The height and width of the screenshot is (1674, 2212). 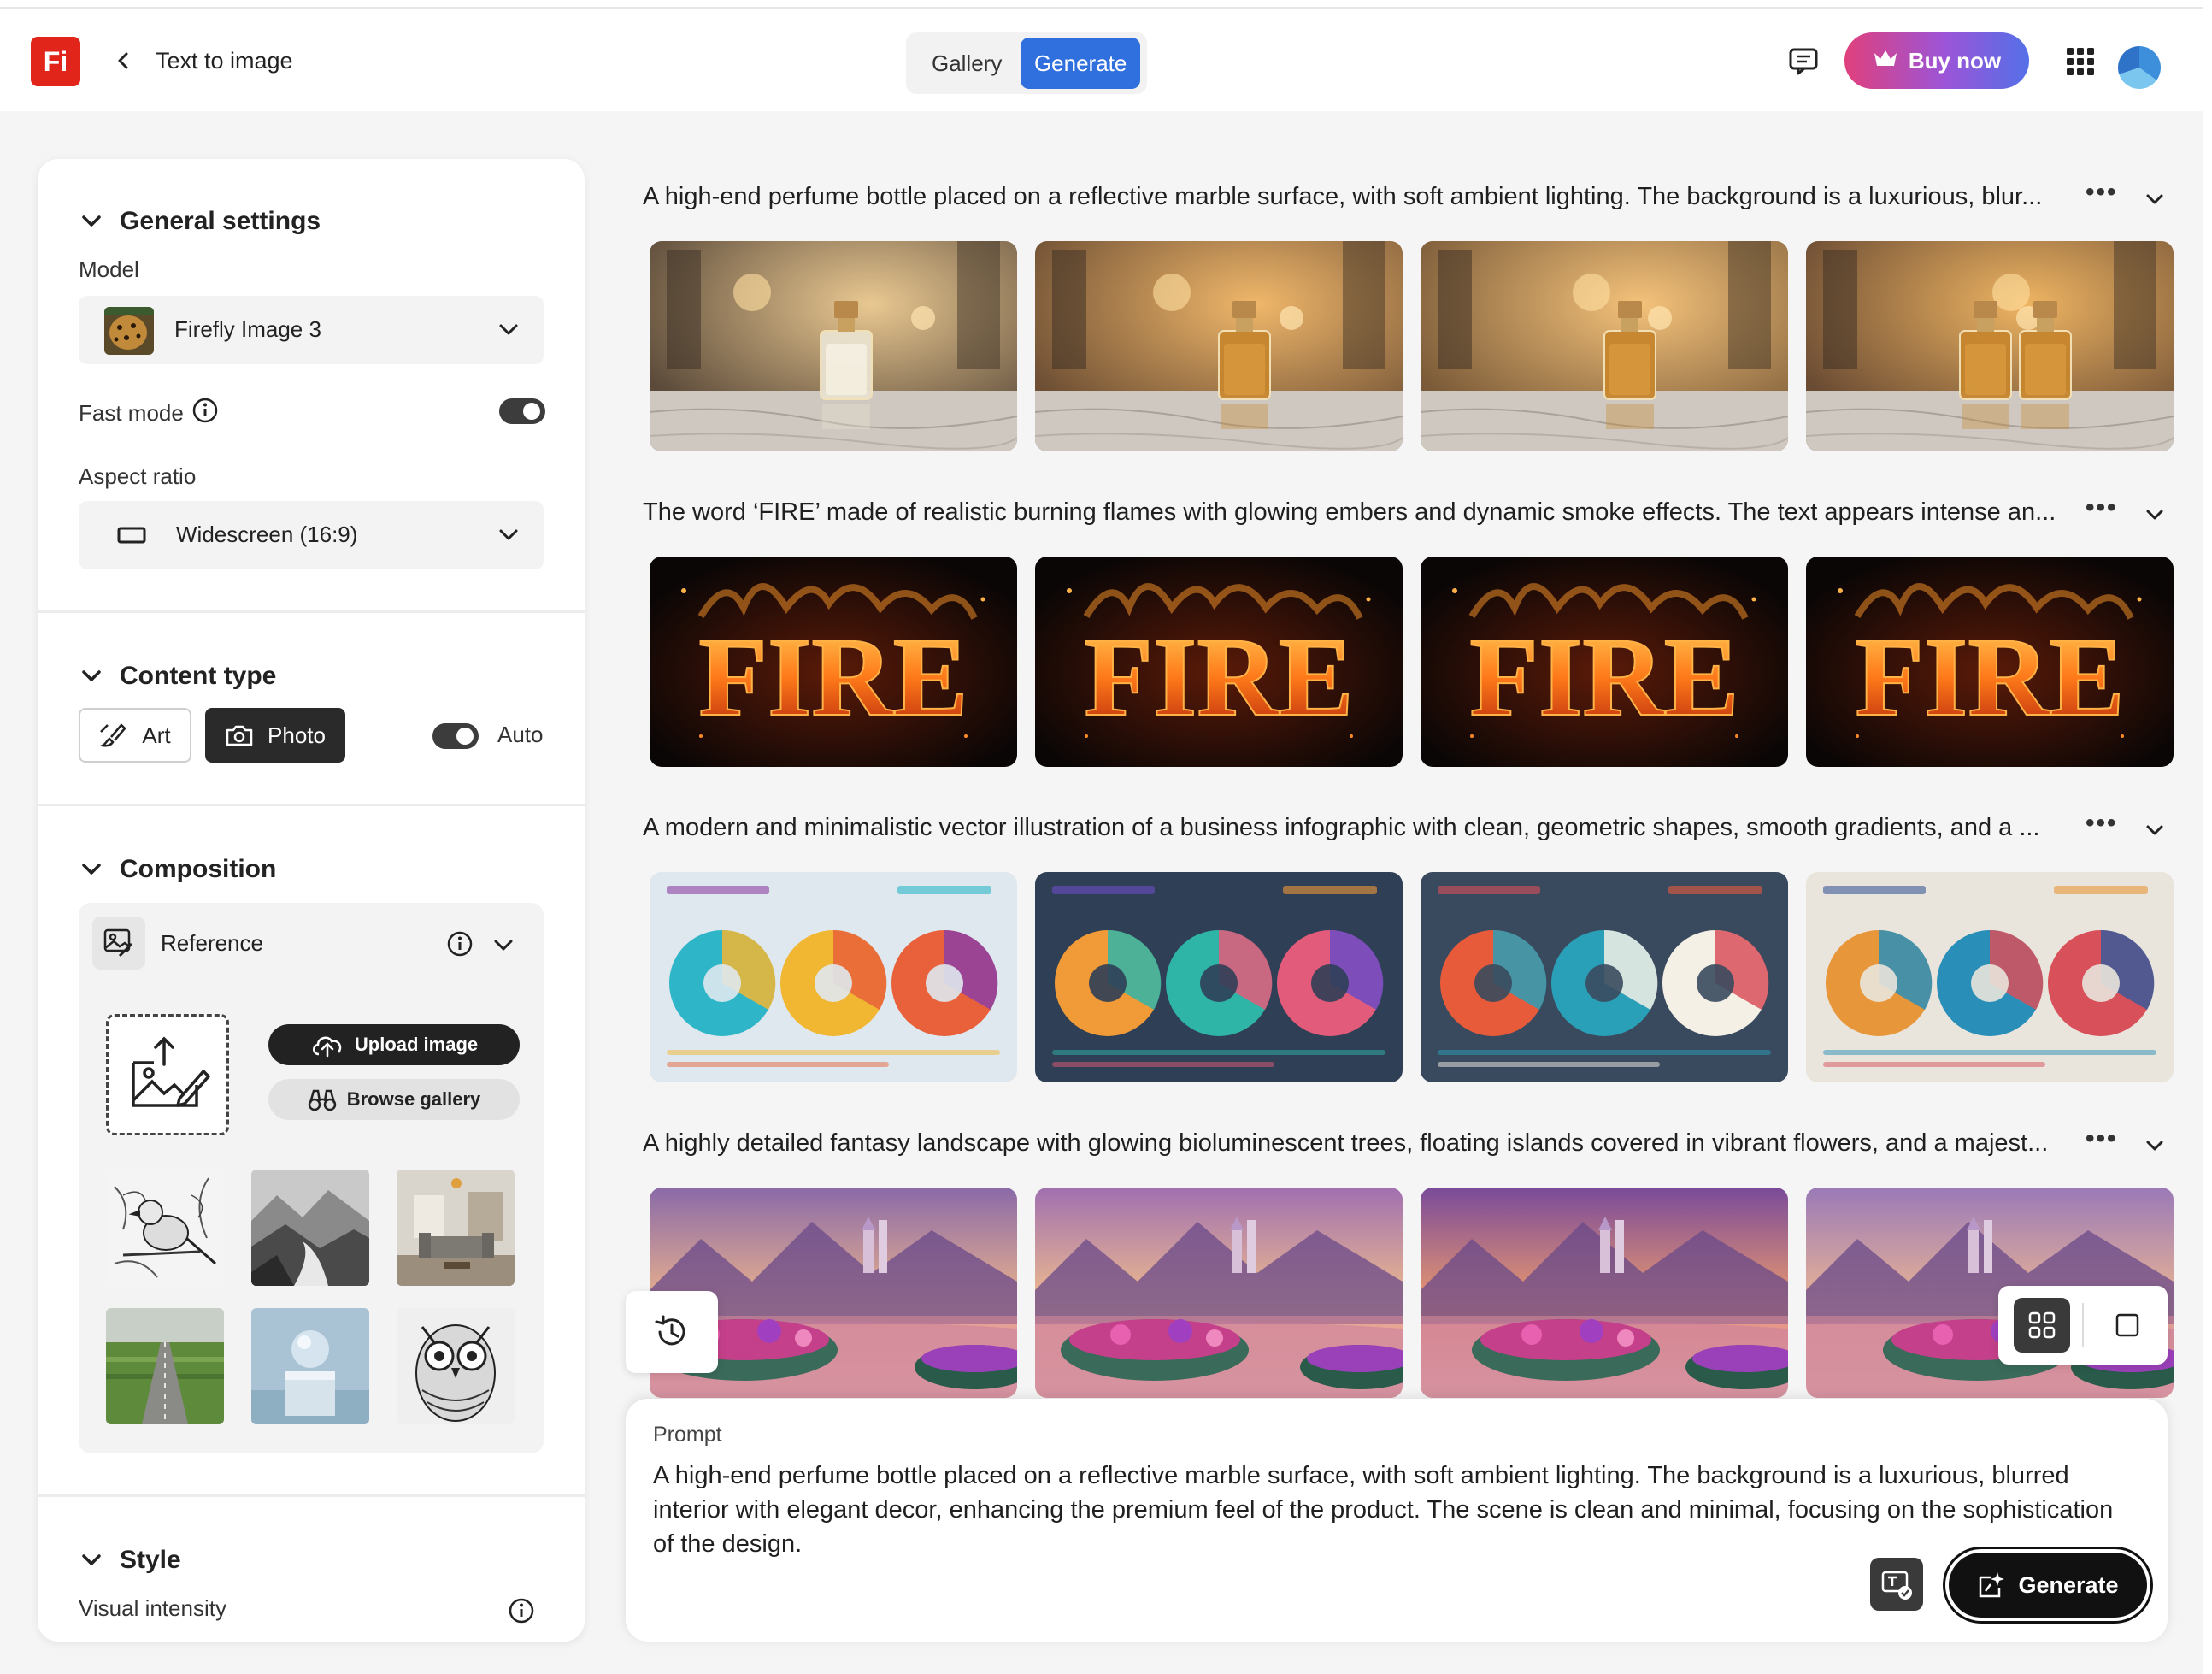 What do you see at coordinates (1080, 63) in the screenshot?
I see `tab-generate: Generate` at bounding box center [1080, 63].